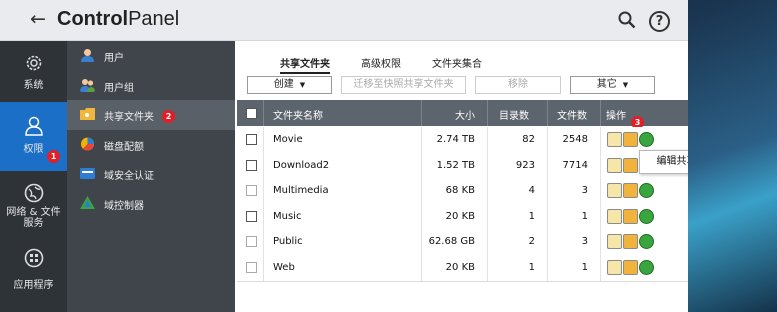  What do you see at coordinates (659, 21) in the screenshot?
I see `help-icon: ?` at bounding box center [659, 21].